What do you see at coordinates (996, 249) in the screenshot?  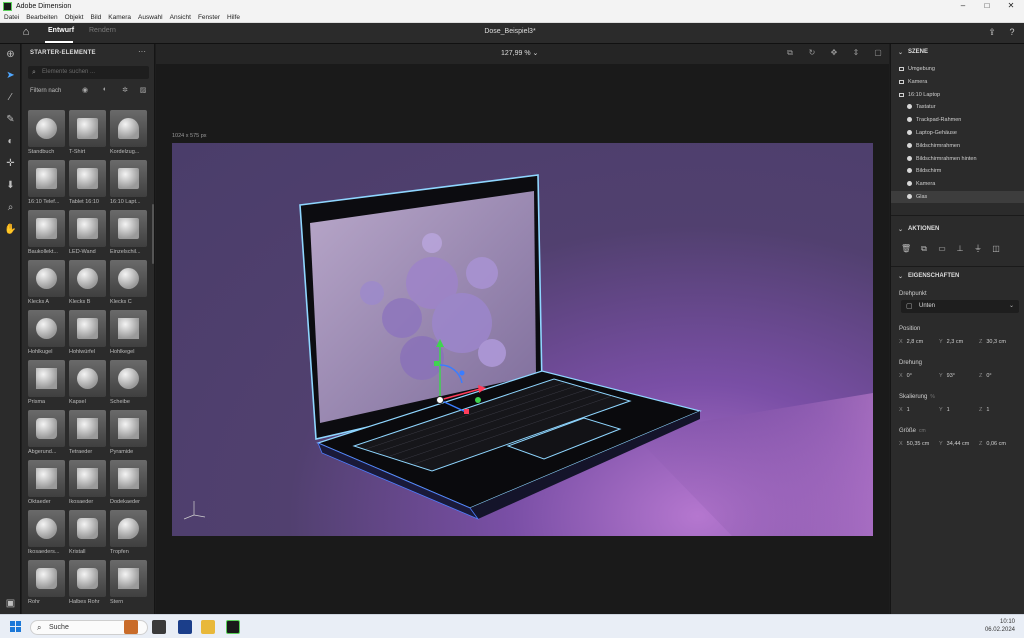 I see `center-icon: ◫` at bounding box center [996, 249].